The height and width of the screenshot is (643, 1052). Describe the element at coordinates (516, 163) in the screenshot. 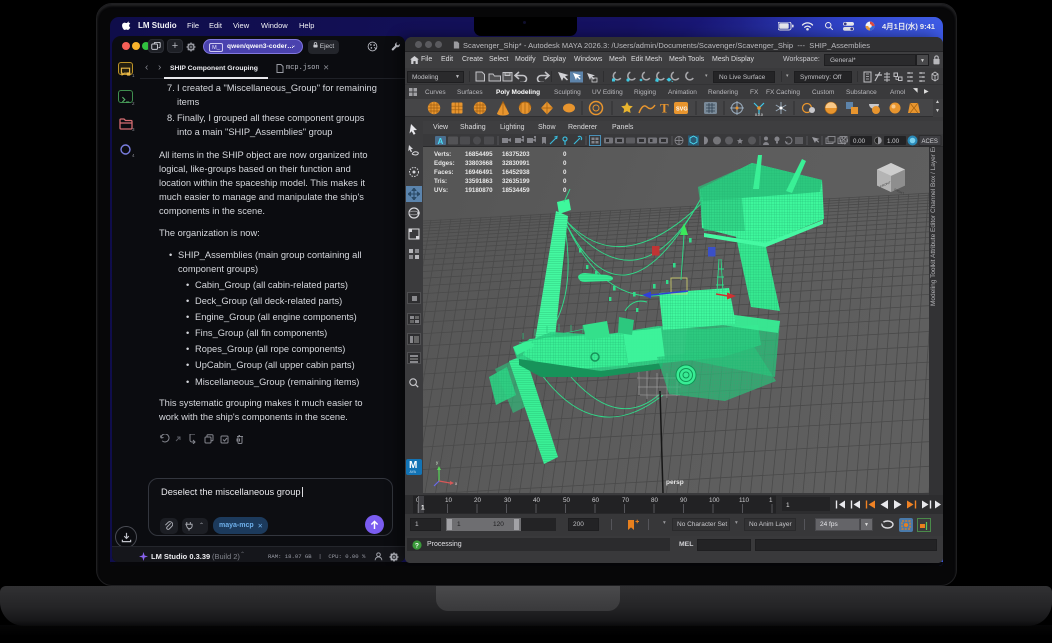

I see `svg-text: 32830991` at that location.